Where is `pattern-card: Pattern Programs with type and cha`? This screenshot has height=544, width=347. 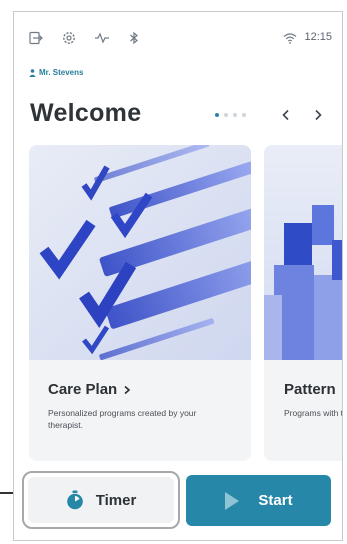
pattern-card: Pattern Programs with type and cha is located at coordinates (303, 303).